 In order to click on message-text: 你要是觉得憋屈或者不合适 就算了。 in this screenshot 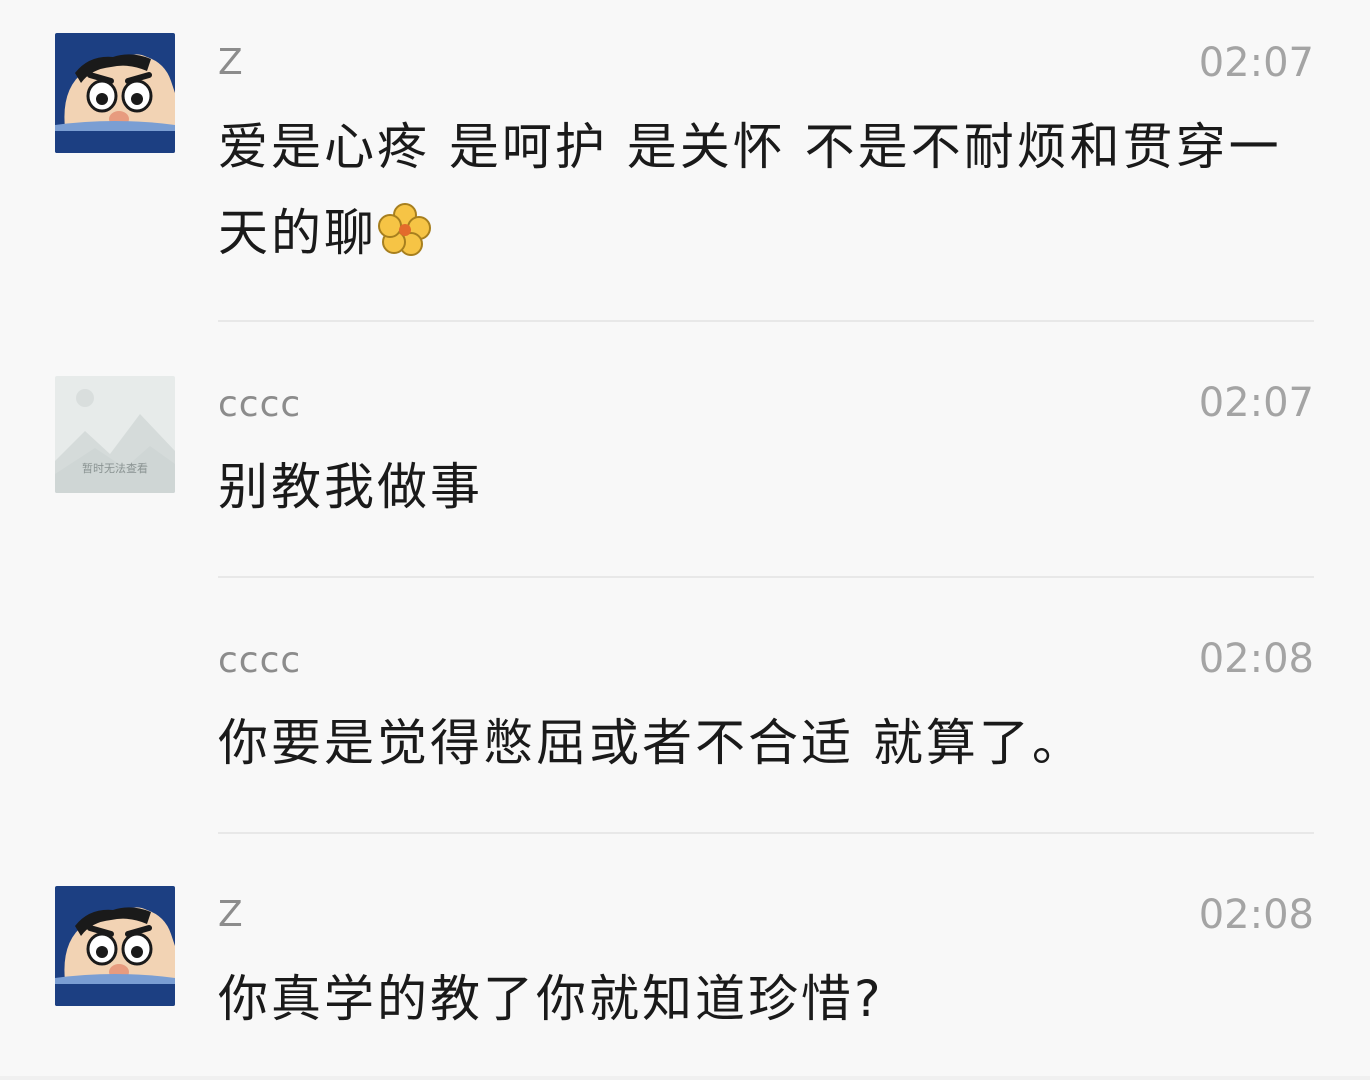, I will do `click(651, 743)`.